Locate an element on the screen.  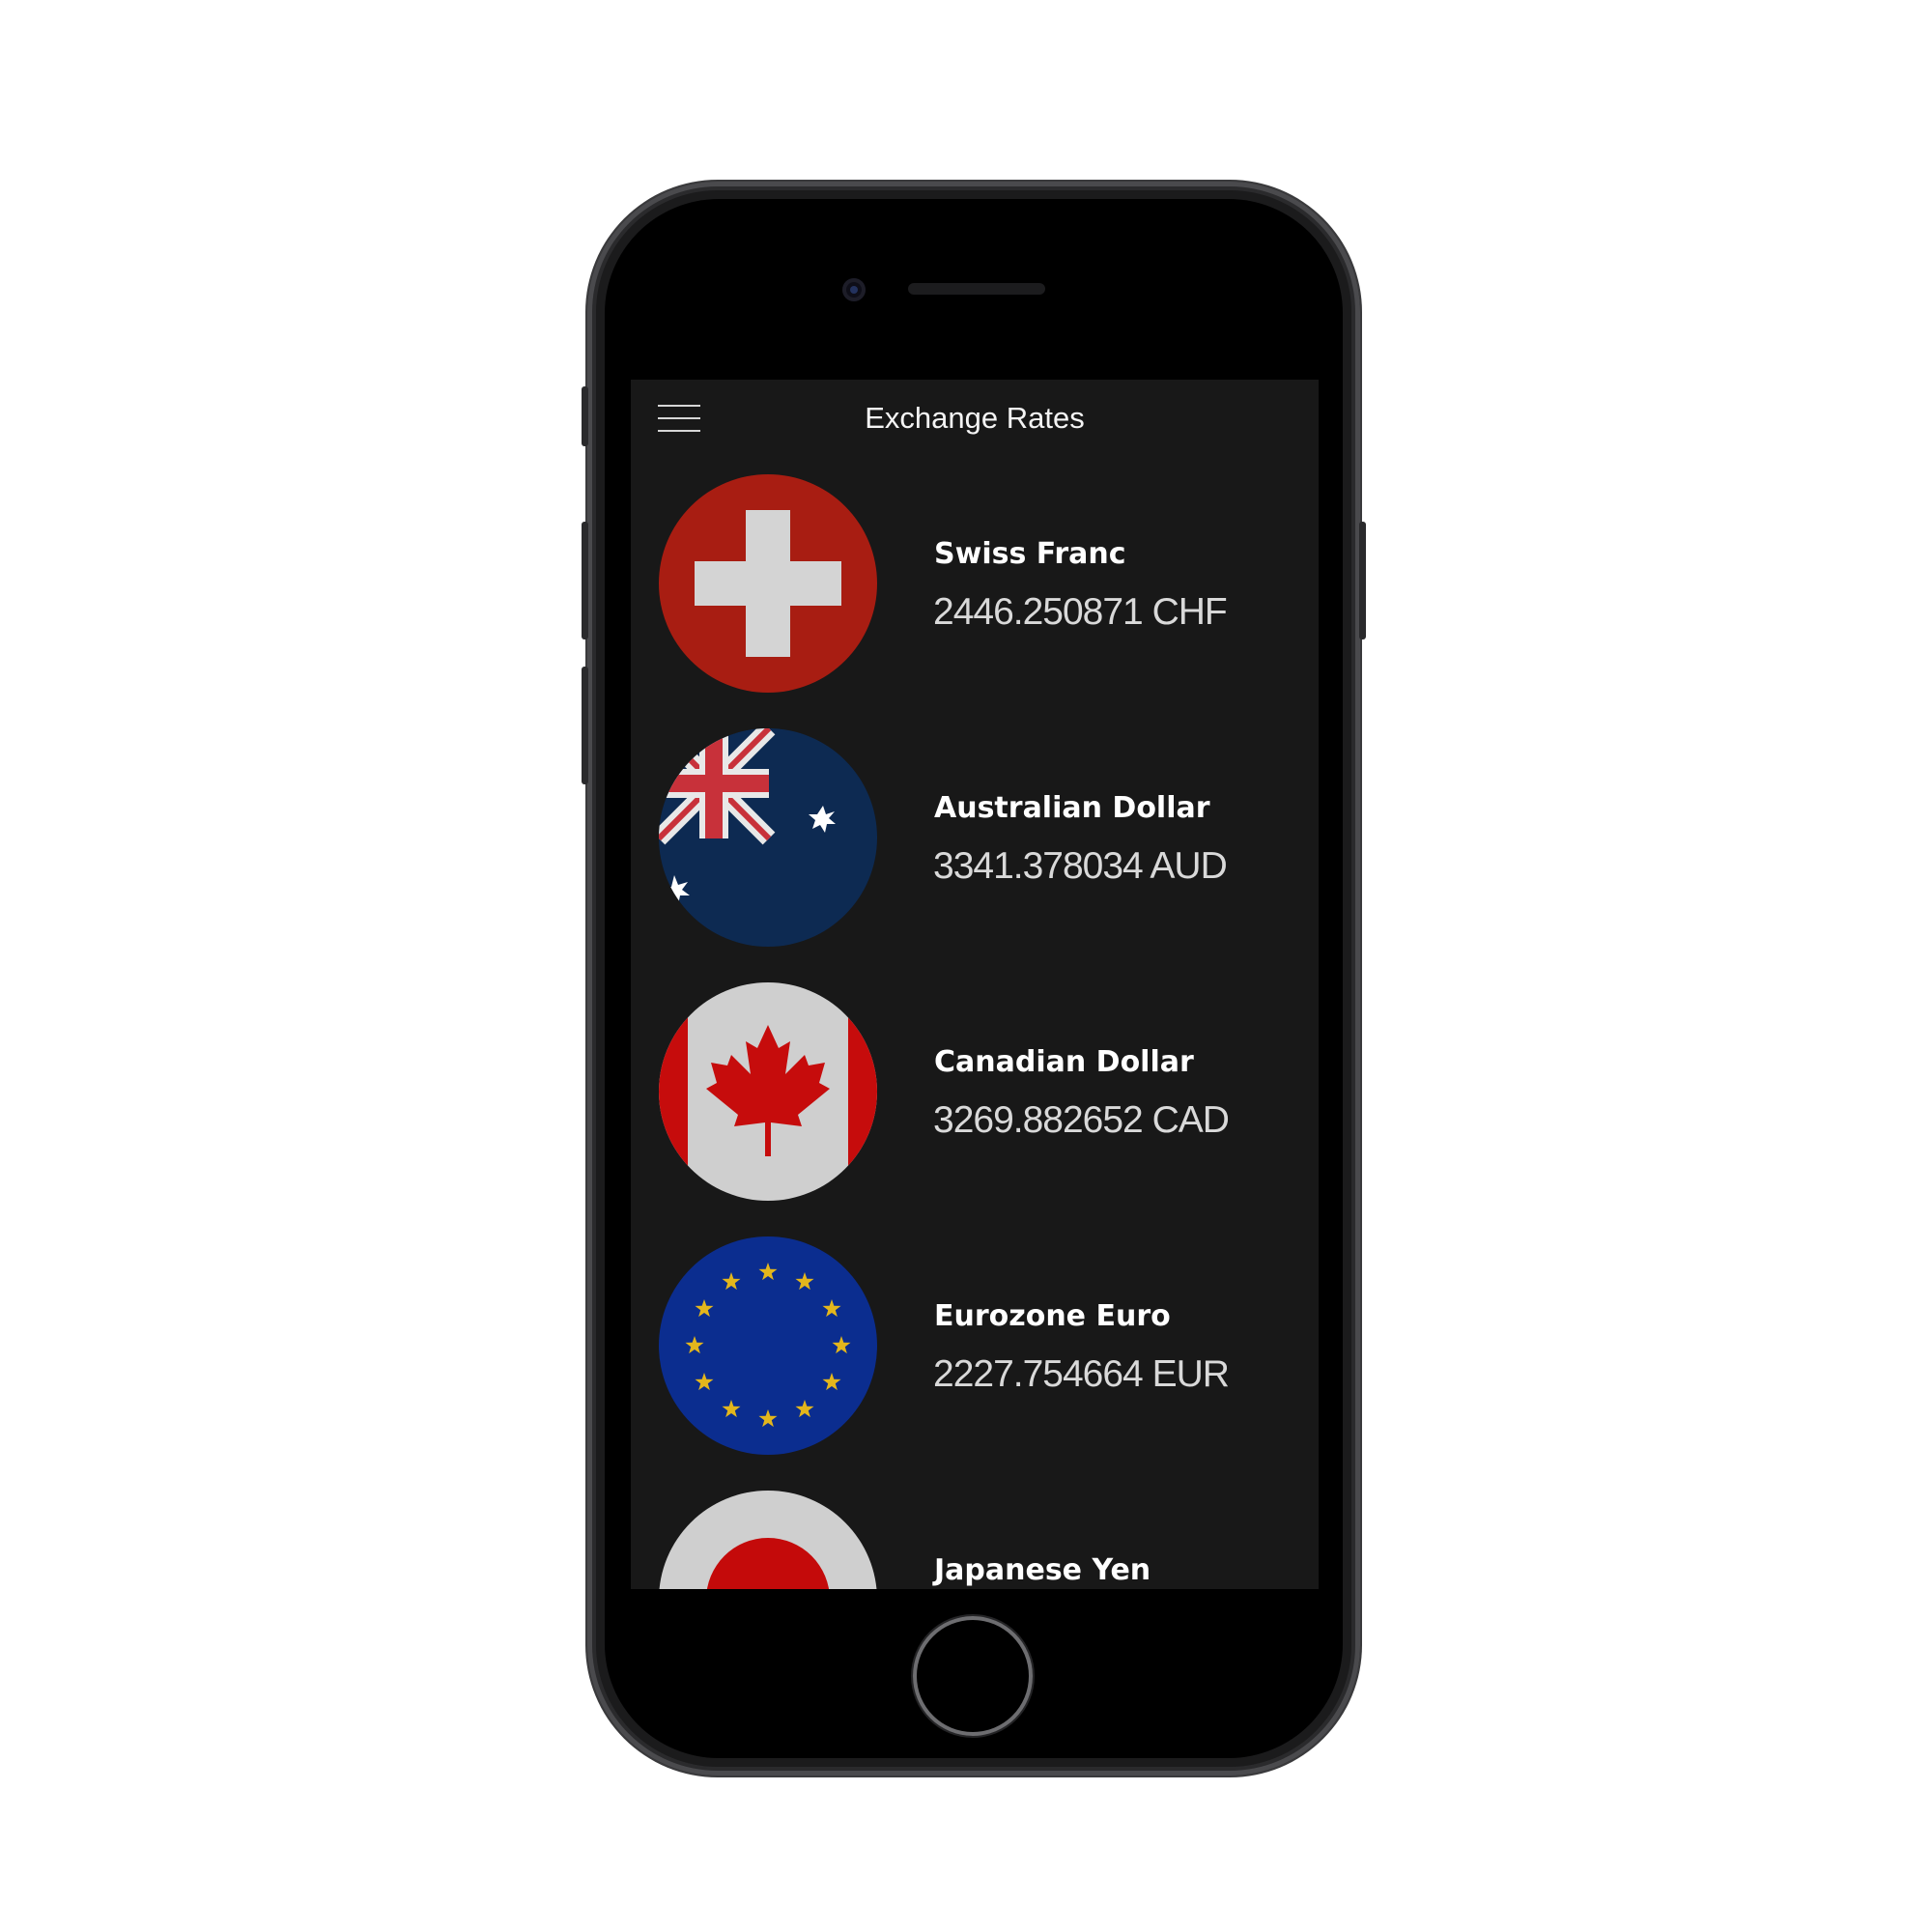
currency-rate: 3341.378034 AUD is located at coordinates (1080, 866).